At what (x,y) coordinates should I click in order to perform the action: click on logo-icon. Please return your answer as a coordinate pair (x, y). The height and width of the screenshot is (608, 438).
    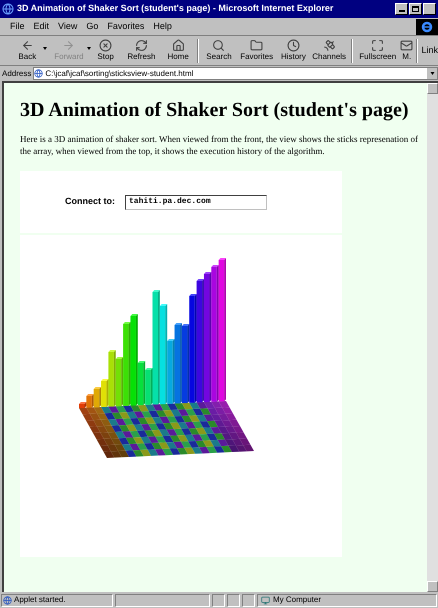
    Looking at the image, I should click on (427, 26).